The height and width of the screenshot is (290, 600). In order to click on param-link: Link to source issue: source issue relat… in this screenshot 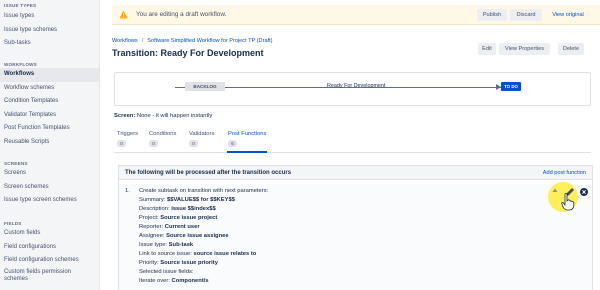, I will do `click(197, 254)`.